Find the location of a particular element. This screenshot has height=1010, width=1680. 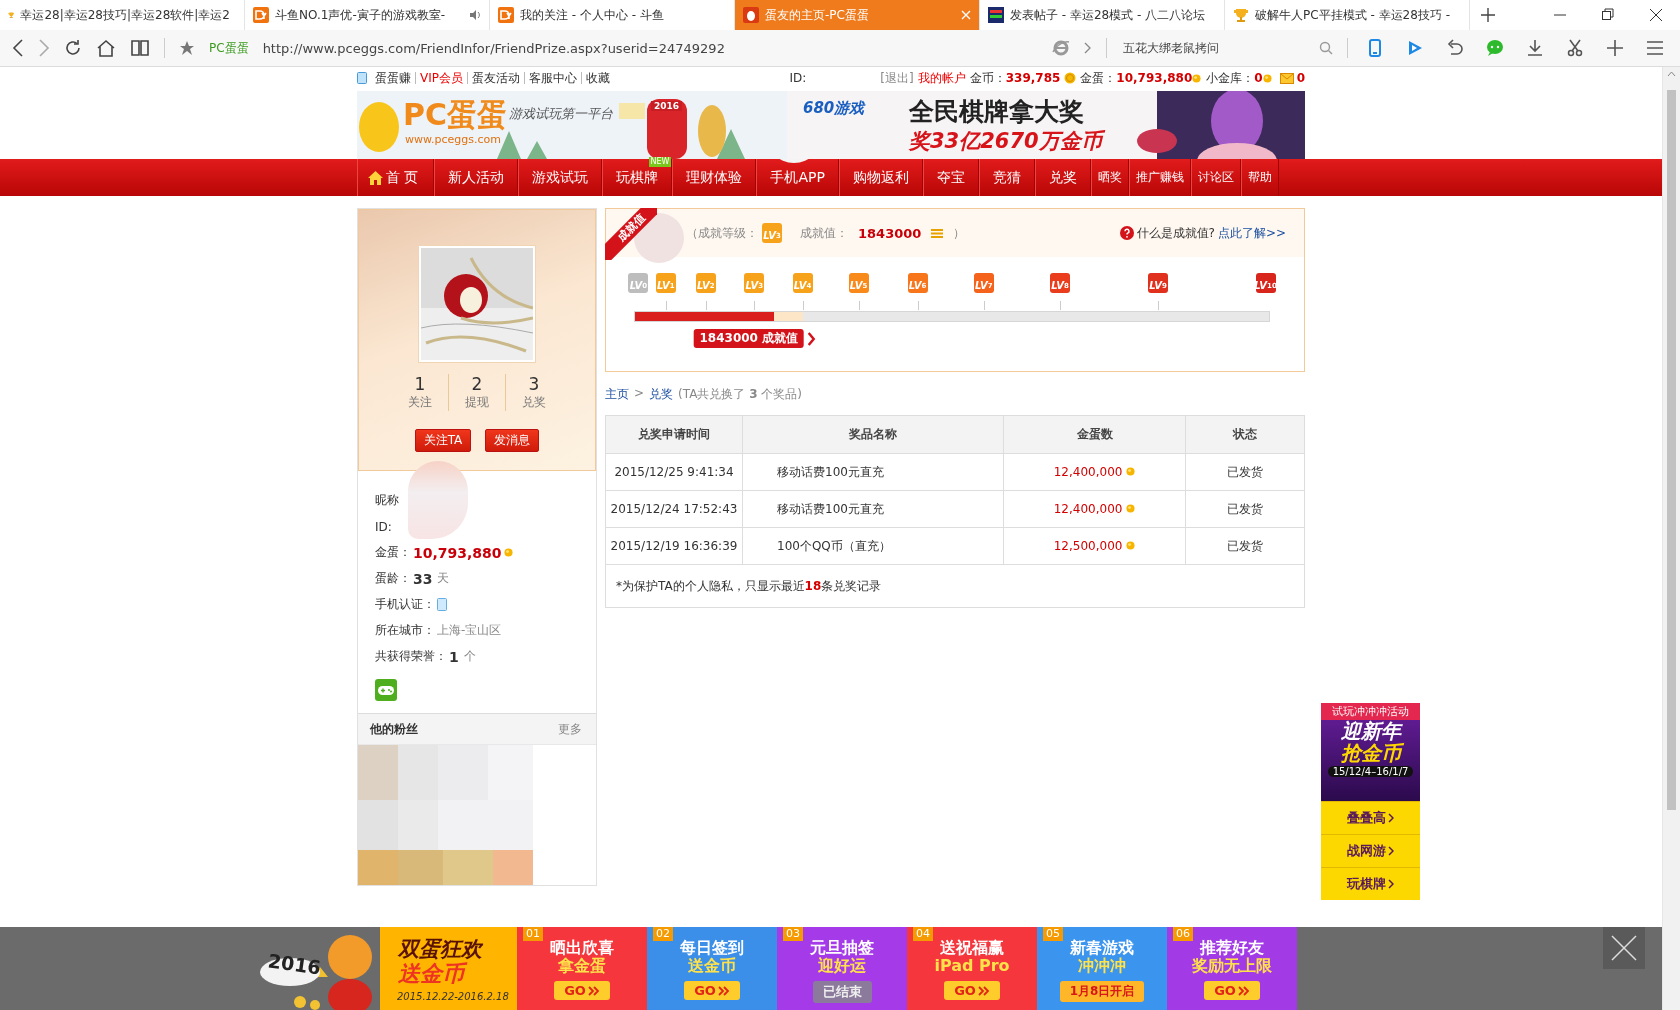

tile-button: 1月8日开启 is located at coordinates (1102, 991).